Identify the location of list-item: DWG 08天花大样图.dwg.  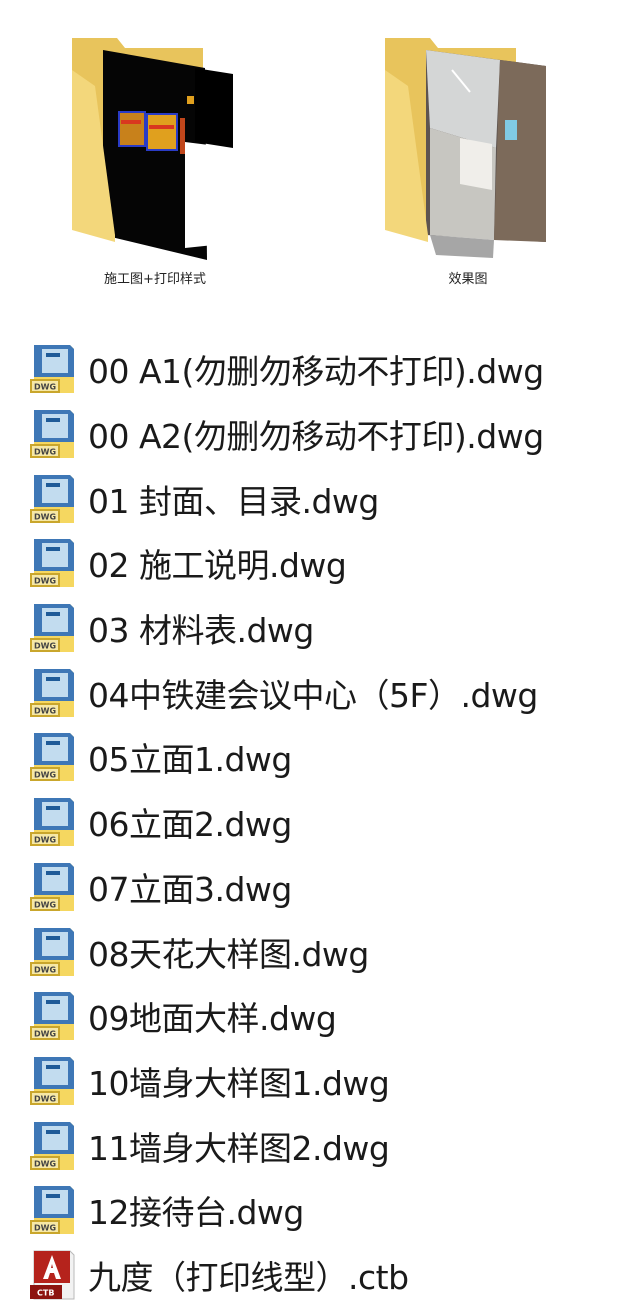
(325, 951).